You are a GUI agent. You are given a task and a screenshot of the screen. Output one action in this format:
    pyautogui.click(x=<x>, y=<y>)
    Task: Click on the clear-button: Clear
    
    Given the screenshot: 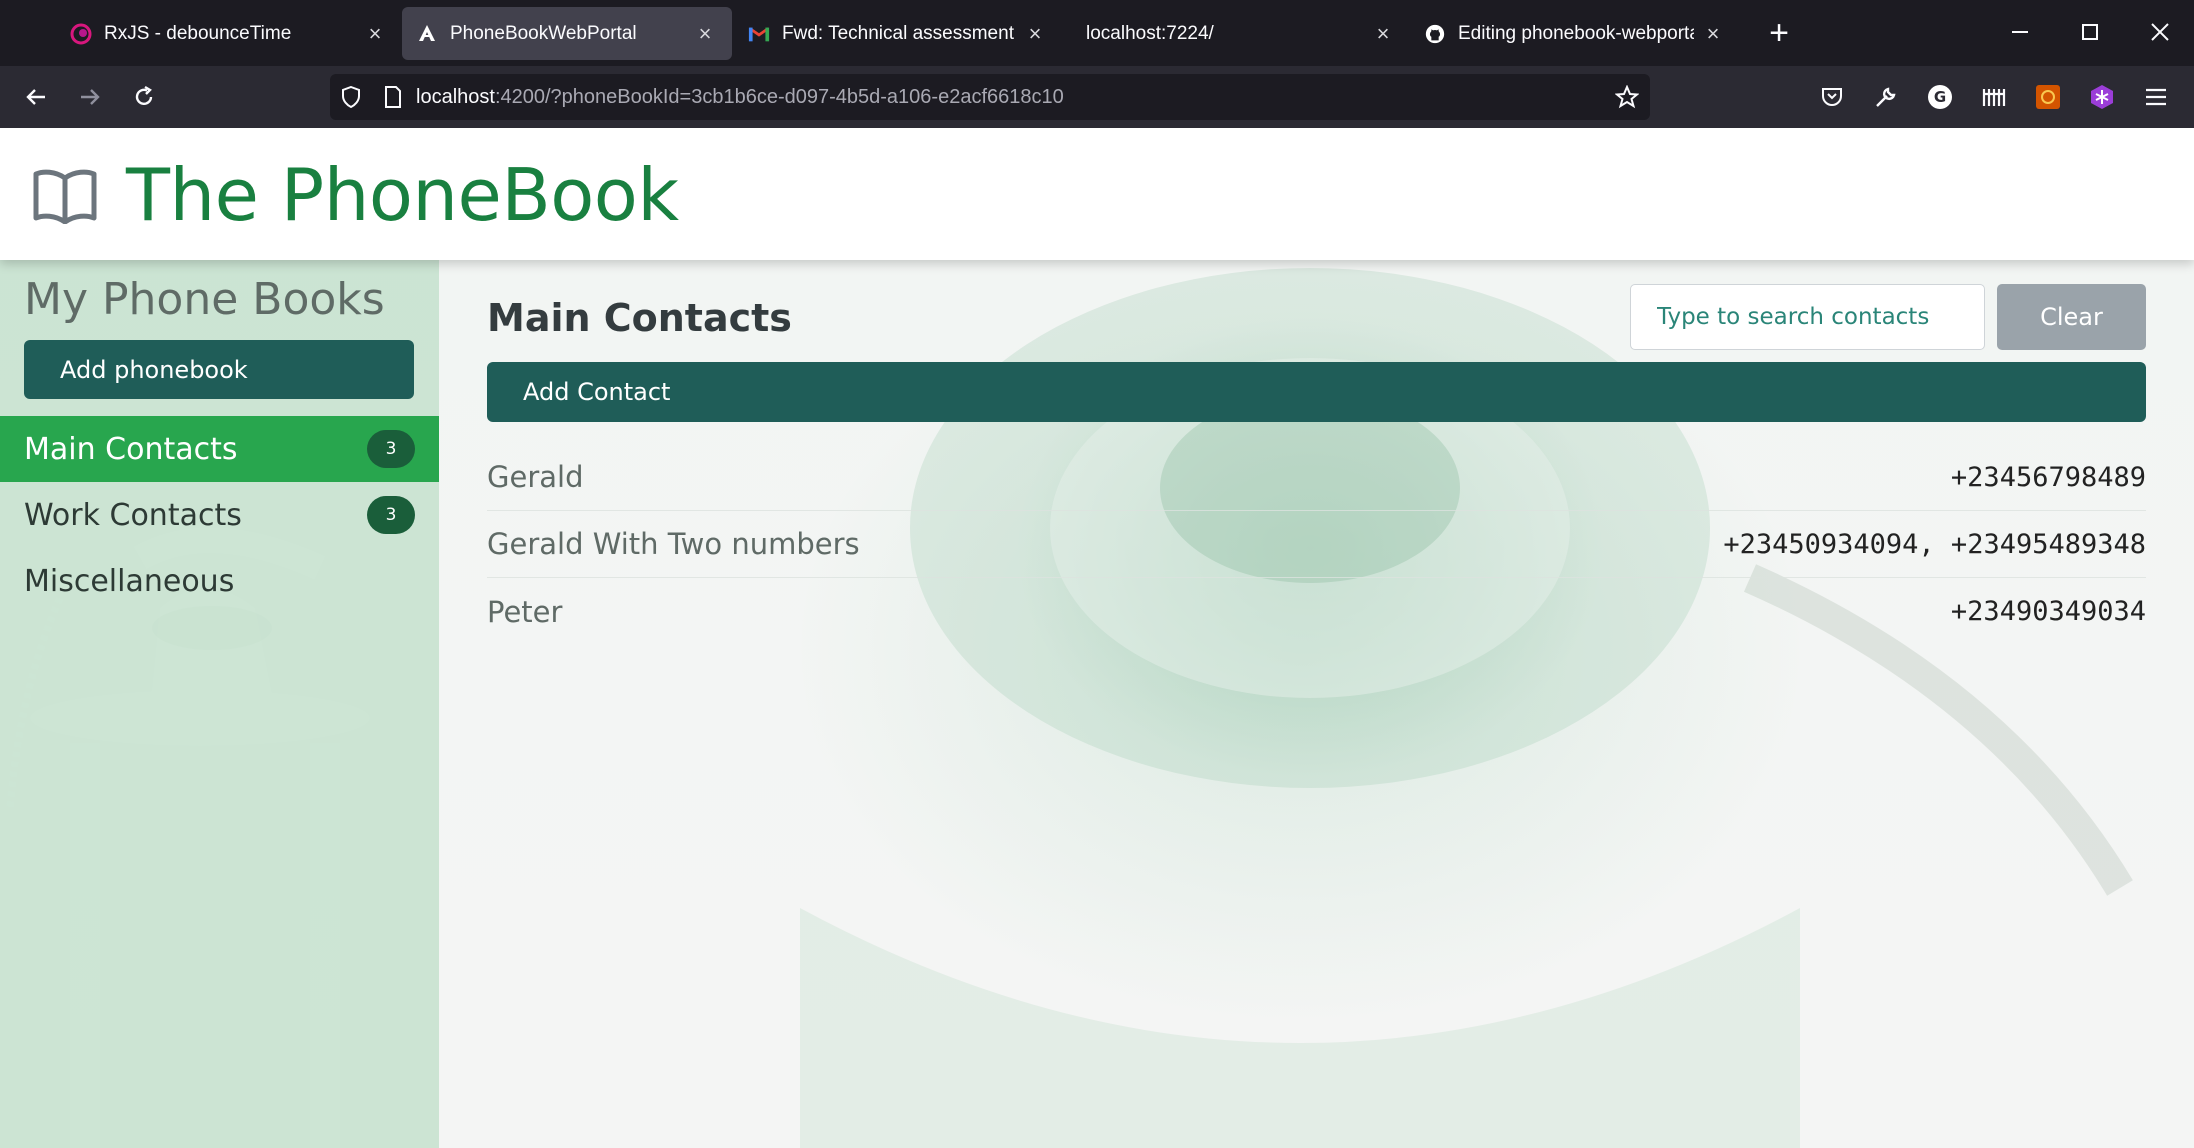 What is the action you would take?
    pyautogui.click(x=2071, y=317)
    